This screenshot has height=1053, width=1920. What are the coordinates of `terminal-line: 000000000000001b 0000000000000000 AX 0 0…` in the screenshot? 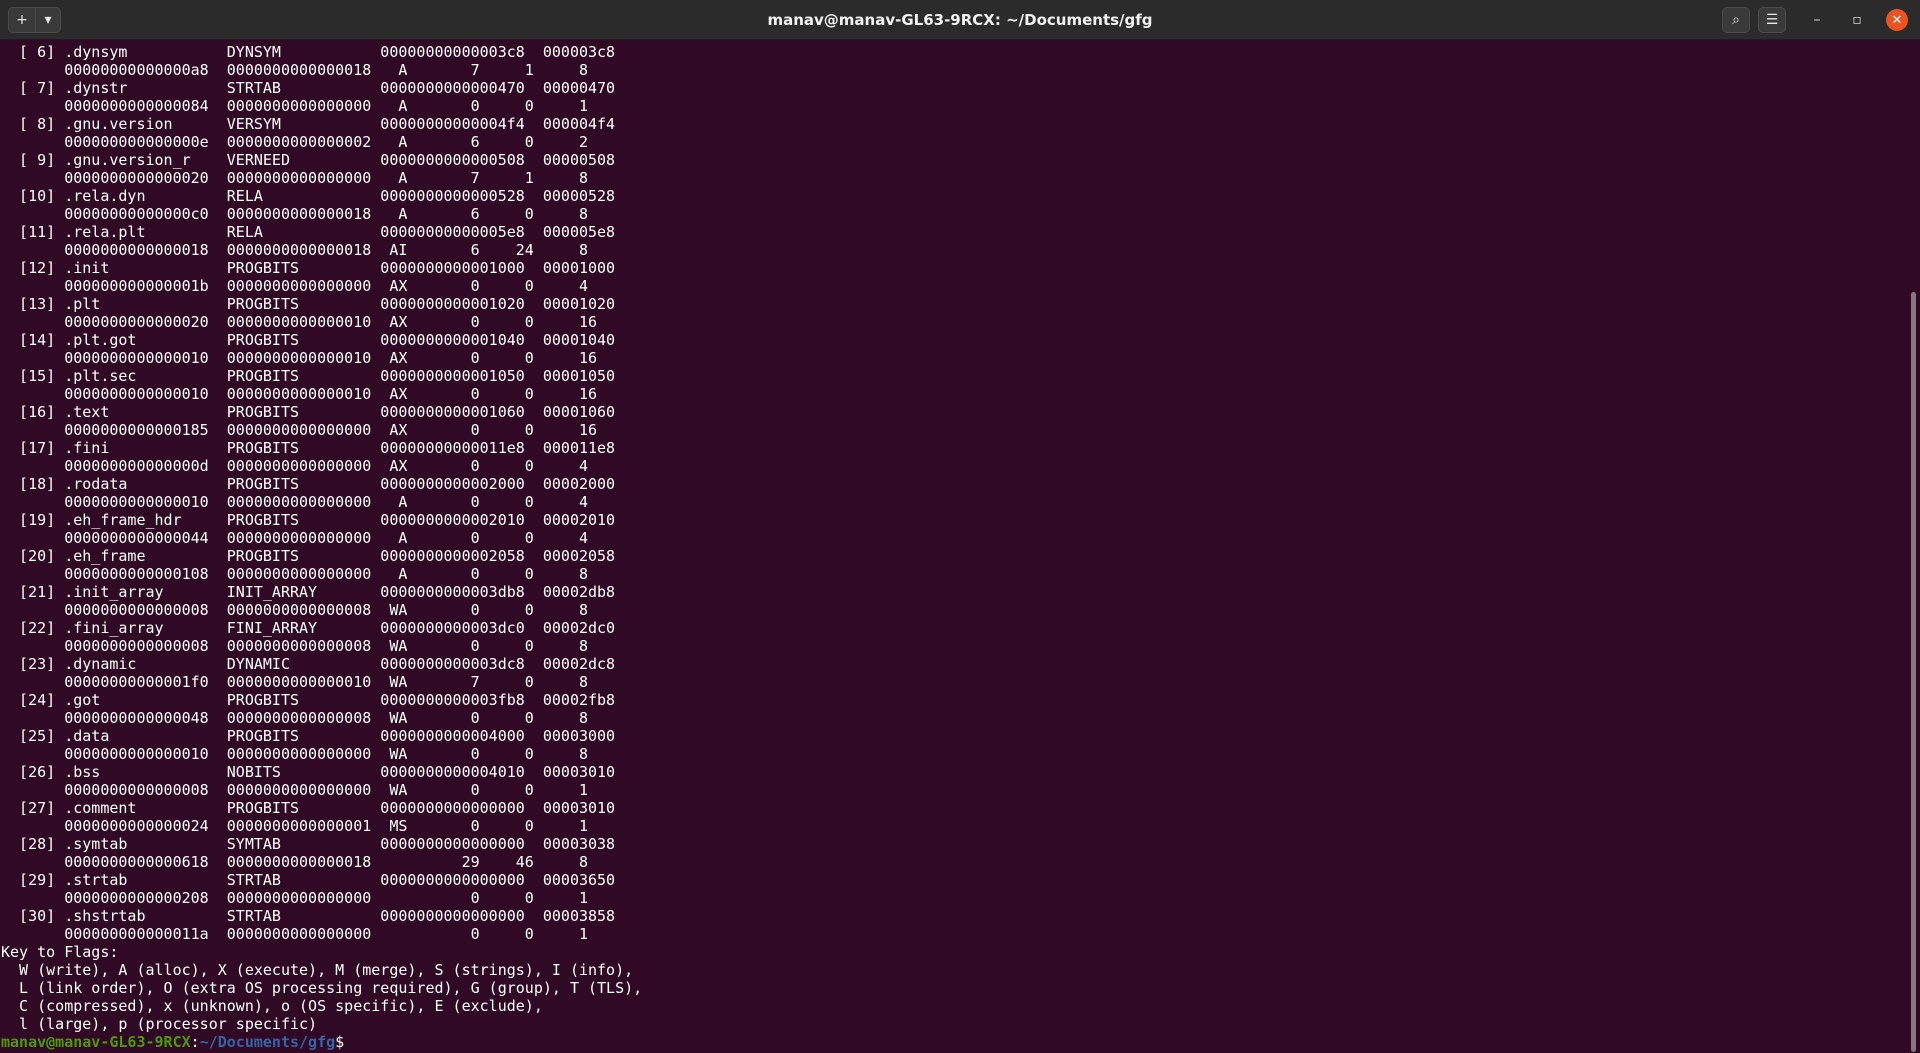 It's located at (294, 286).